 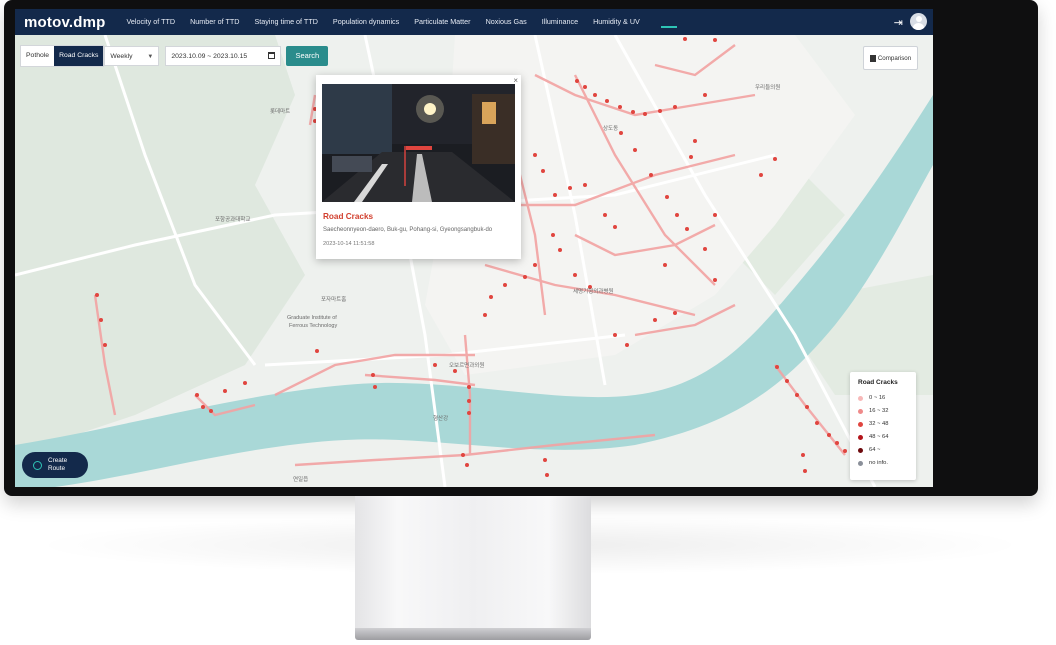 What do you see at coordinates (617, 22) in the screenshot?
I see `nav-item-humidity: Humidity & UV` at bounding box center [617, 22].